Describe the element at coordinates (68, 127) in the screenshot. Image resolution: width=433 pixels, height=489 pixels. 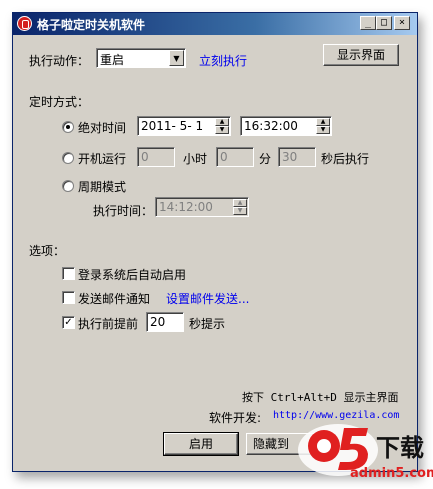
I see `absolute-time-radio` at that location.